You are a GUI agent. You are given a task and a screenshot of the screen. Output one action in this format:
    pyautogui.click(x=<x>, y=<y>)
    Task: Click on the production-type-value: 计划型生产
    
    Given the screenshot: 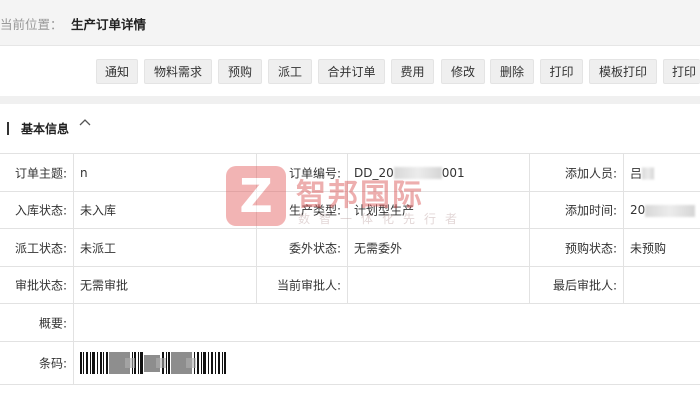 What is the action you would take?
    pyautogui.click(x=439, y=210)
    